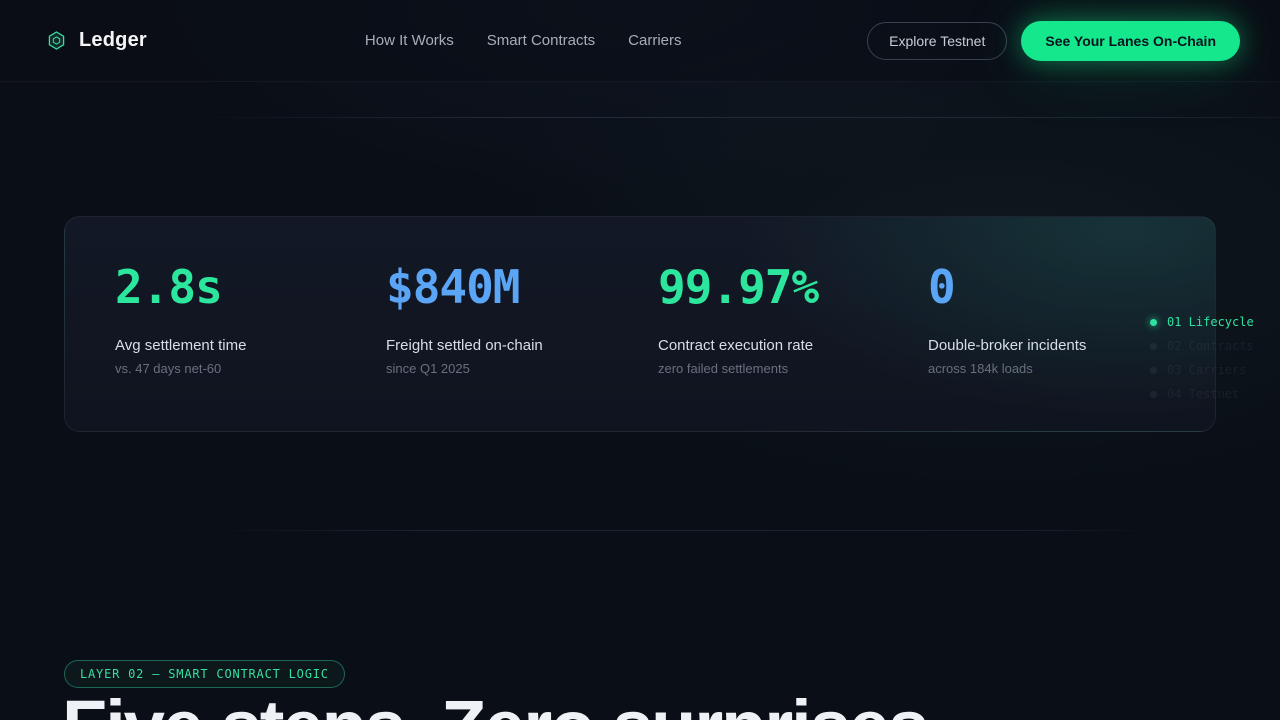  What do you see at coordinates (113, 40) in the screenshot?
I see `brand-name: Ledger` at bounding box center [113, 40].